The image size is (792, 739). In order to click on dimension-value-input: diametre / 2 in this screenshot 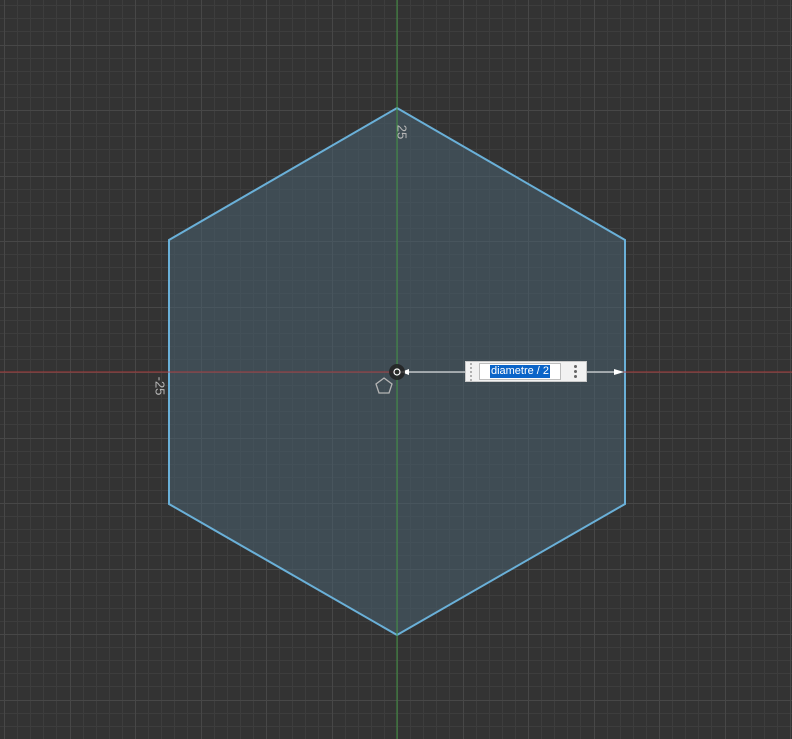, I will do `click(520, 371)`.